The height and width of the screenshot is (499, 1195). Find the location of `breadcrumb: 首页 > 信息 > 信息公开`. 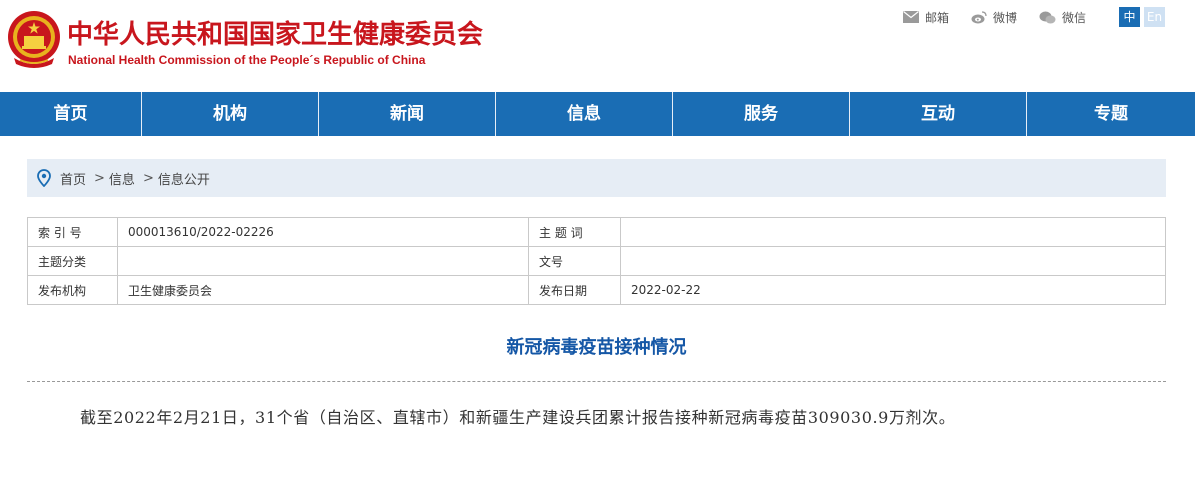

breadcrumb: 首页 > 信息 > 信息公开 is located at coordinates (596, 178).